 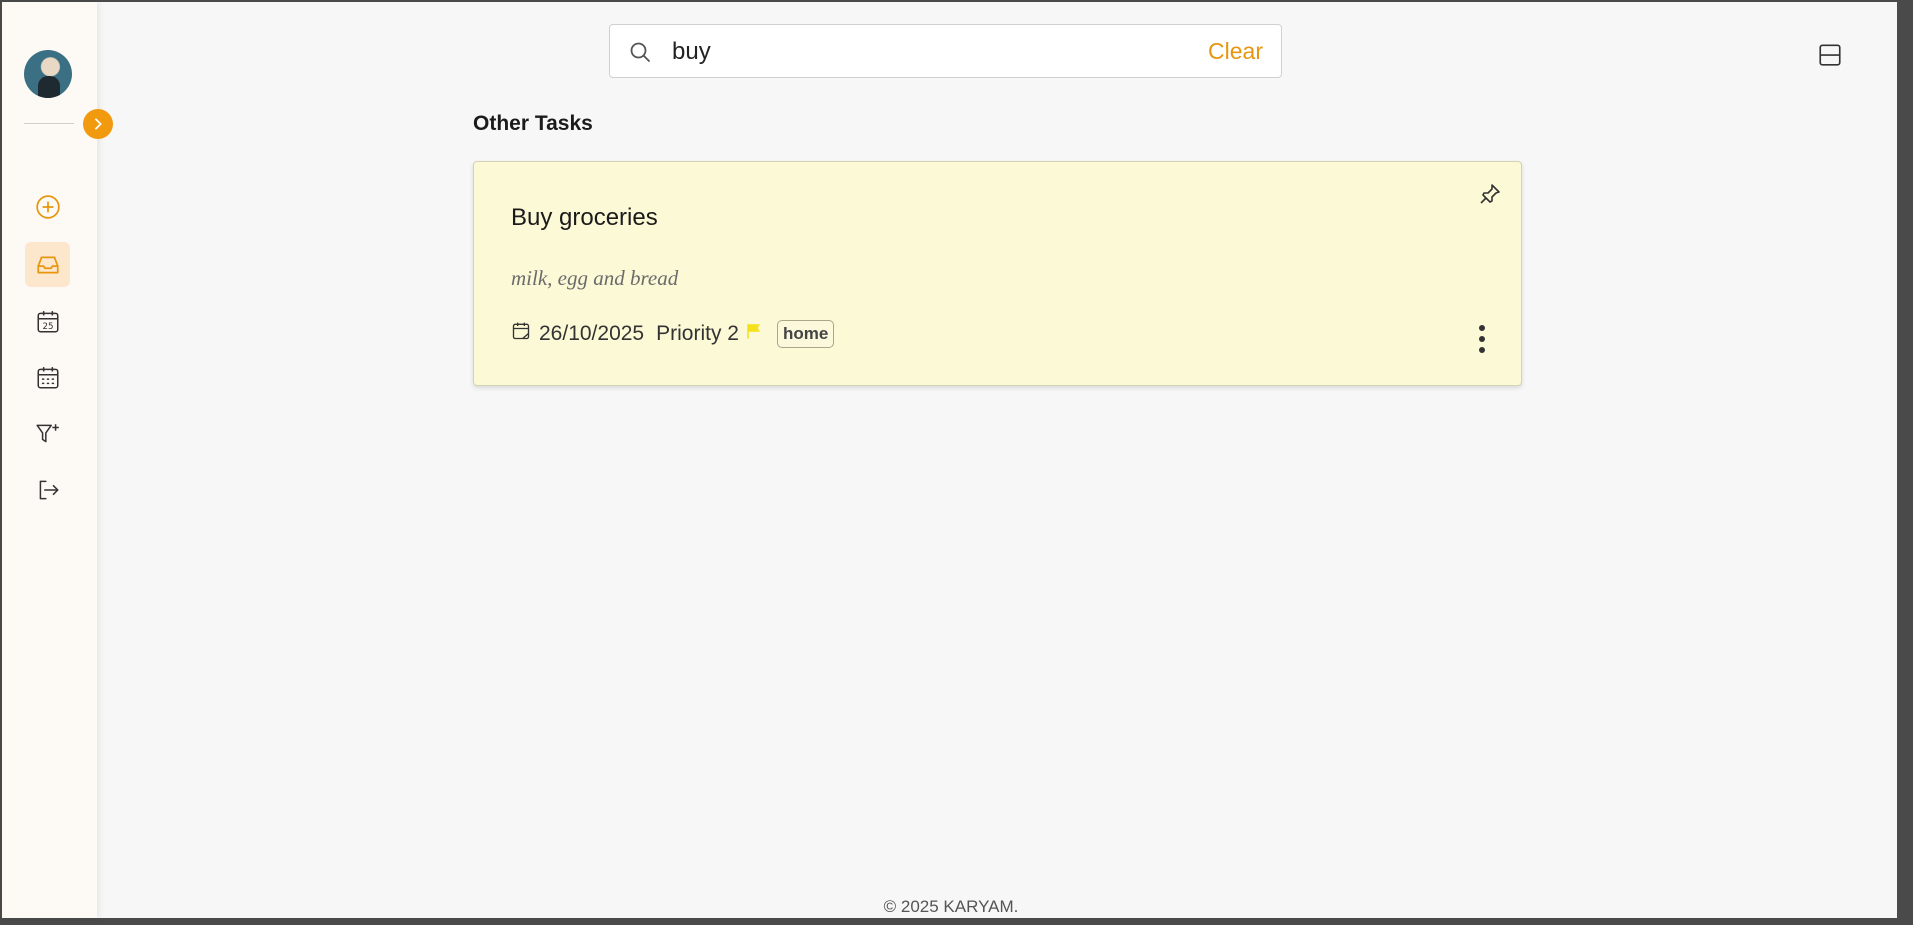 I want to click on more-options-icon, so click(x=1482, y=341).